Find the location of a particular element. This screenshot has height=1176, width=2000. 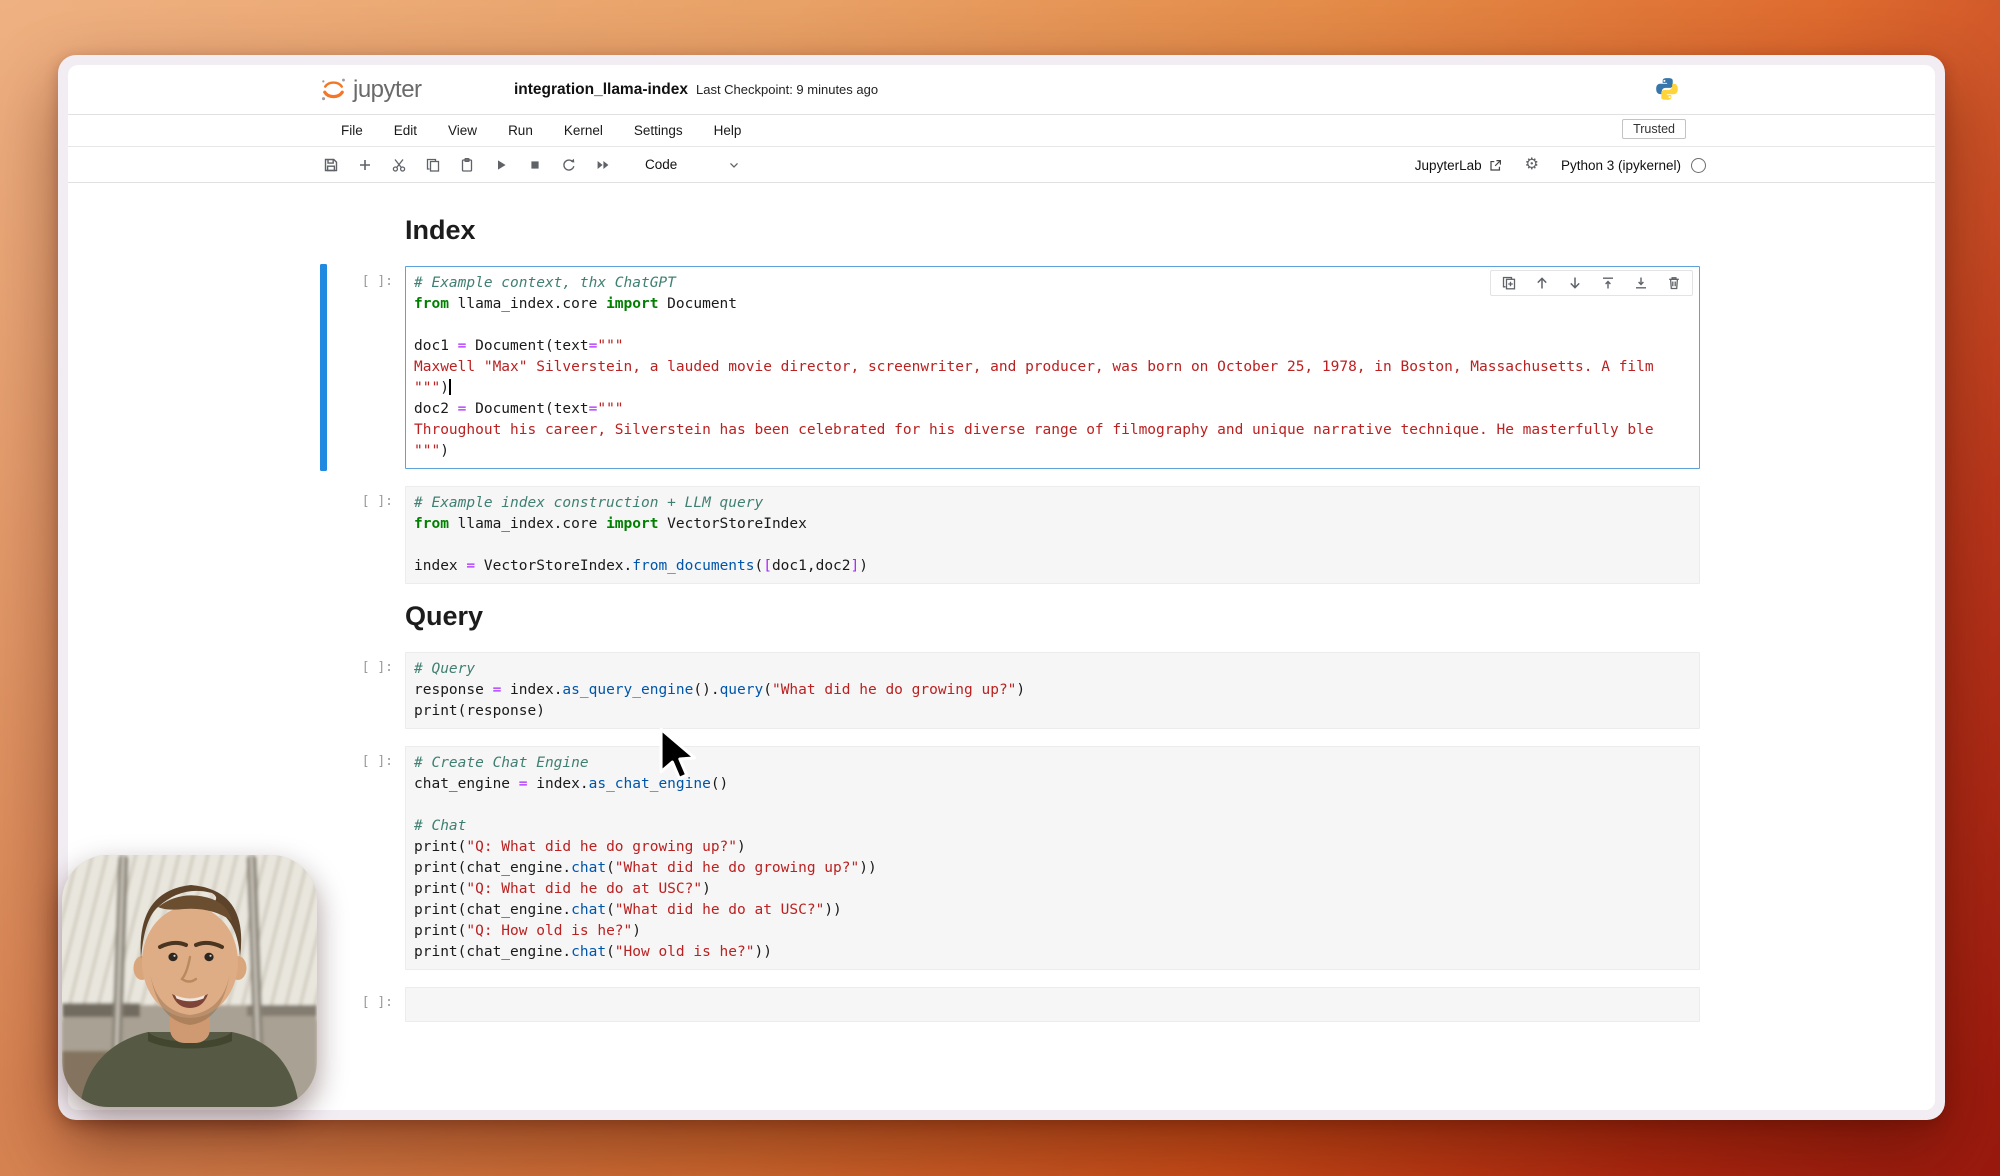

save-icon is located at coordinates (331, 165).